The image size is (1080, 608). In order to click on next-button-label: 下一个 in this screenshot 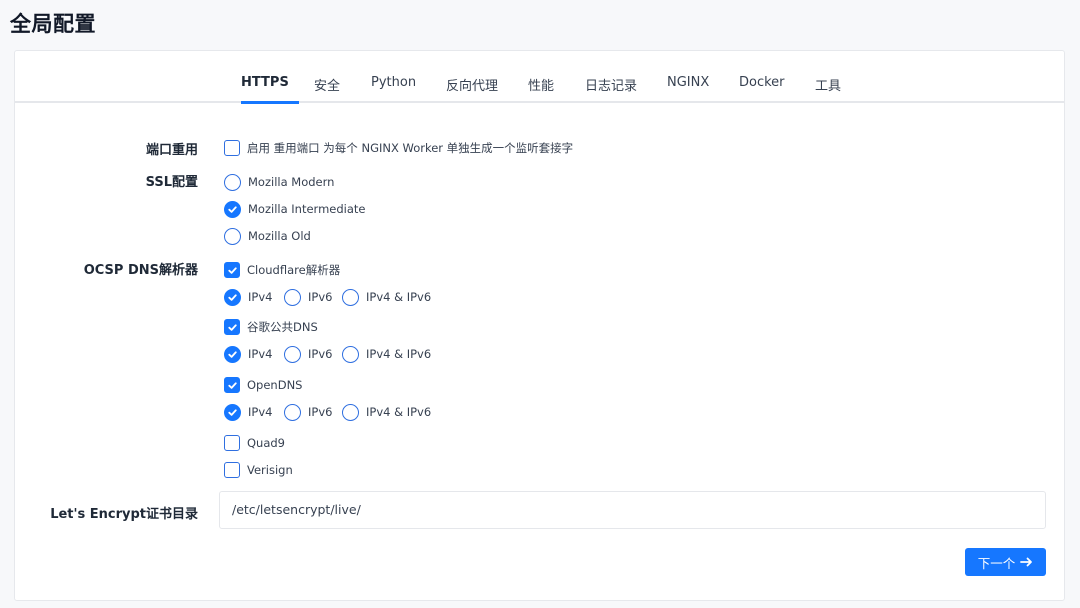, I will do `click(996, 563)`.